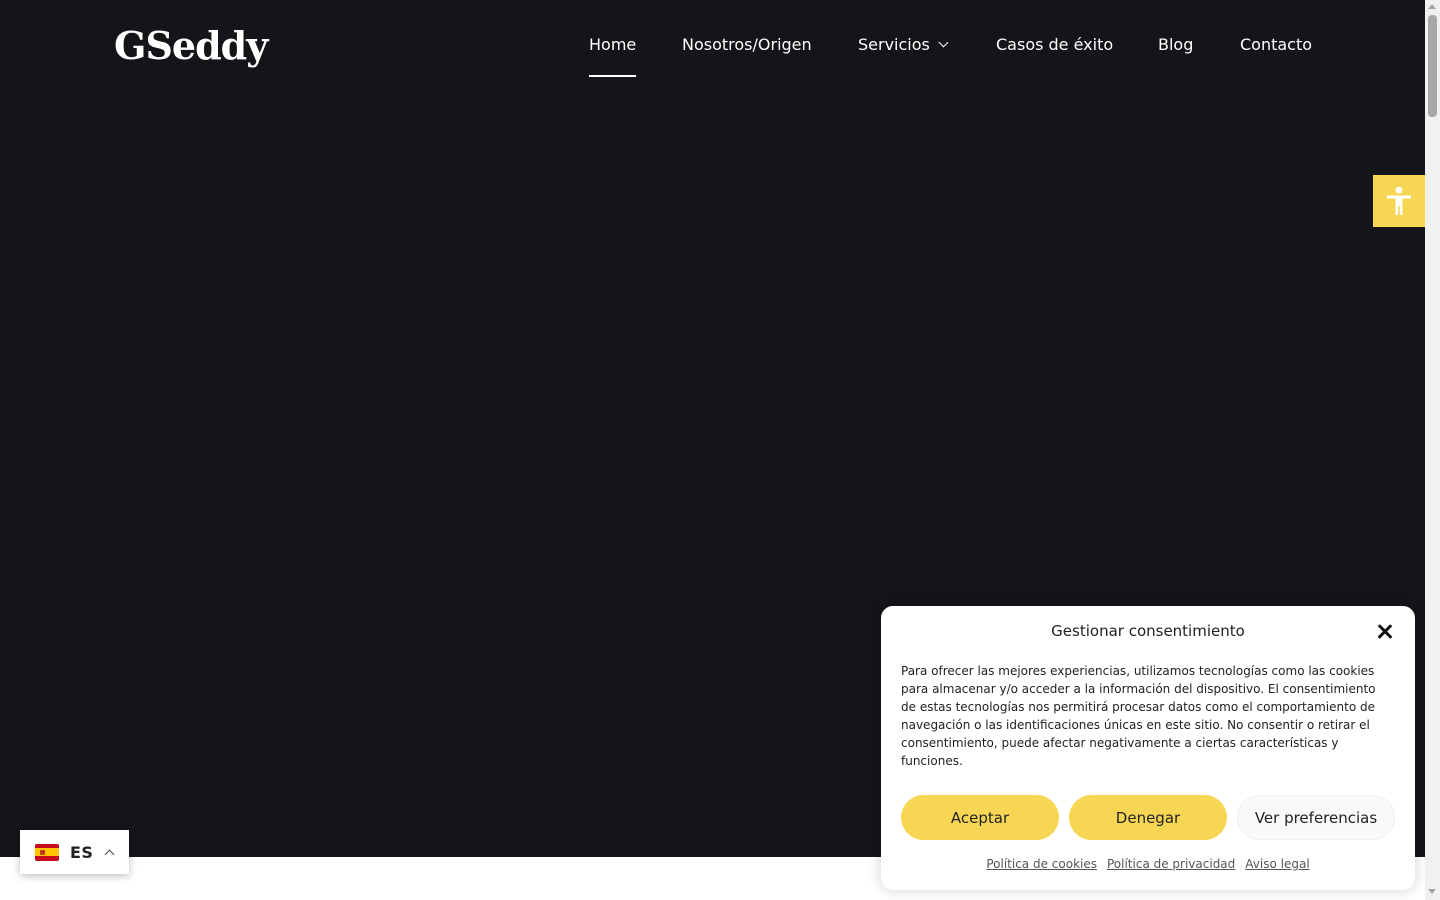 The height and width of the screenshot is (900, 1440). What do you see at coordinates (1432, 6) in the screenshot?
I see `scroll-up-arrow-icon` at bounding box center [1432, 6].